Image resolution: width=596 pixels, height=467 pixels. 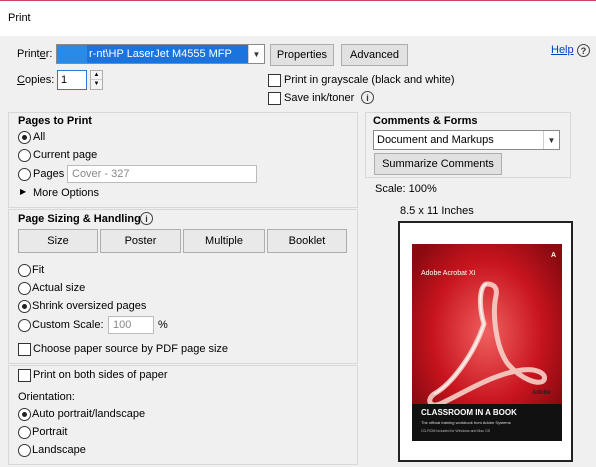 I want to click on adobe-logo-icon: A, so click(x=554, y=255).